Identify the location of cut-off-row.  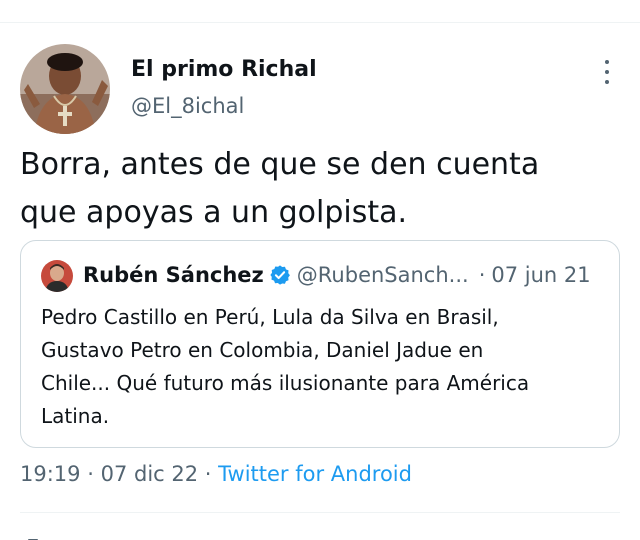
(320, 534).